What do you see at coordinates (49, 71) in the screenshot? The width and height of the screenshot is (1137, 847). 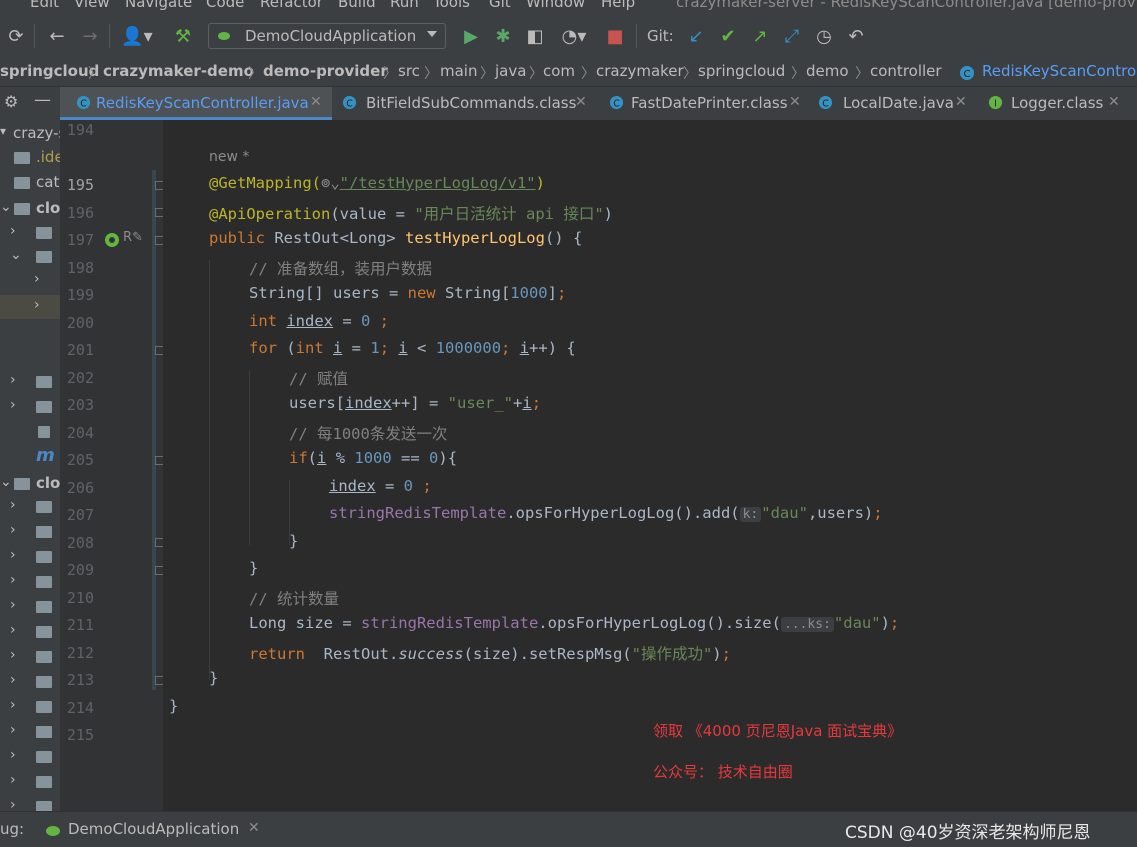 I see `breadcrumb-springcloud: springcloud` at bounding box center [49, 71].